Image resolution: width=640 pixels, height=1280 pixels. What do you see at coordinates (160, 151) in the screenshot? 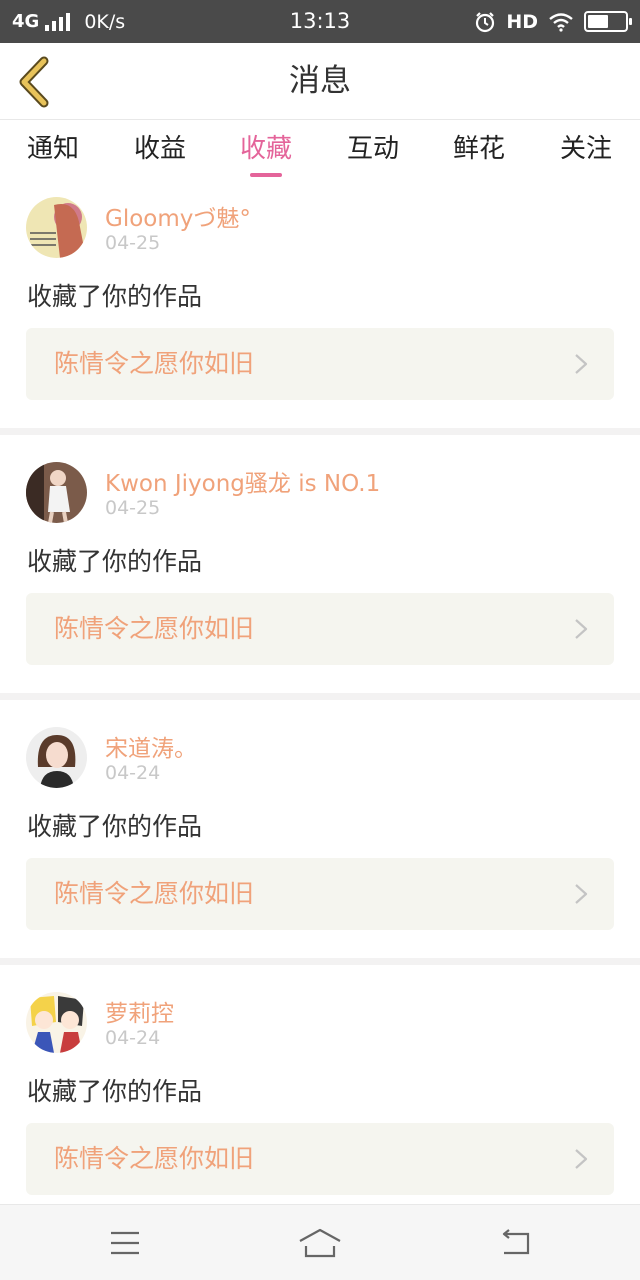
I see `tab-2: 收益` at bounding box center [160, 151].